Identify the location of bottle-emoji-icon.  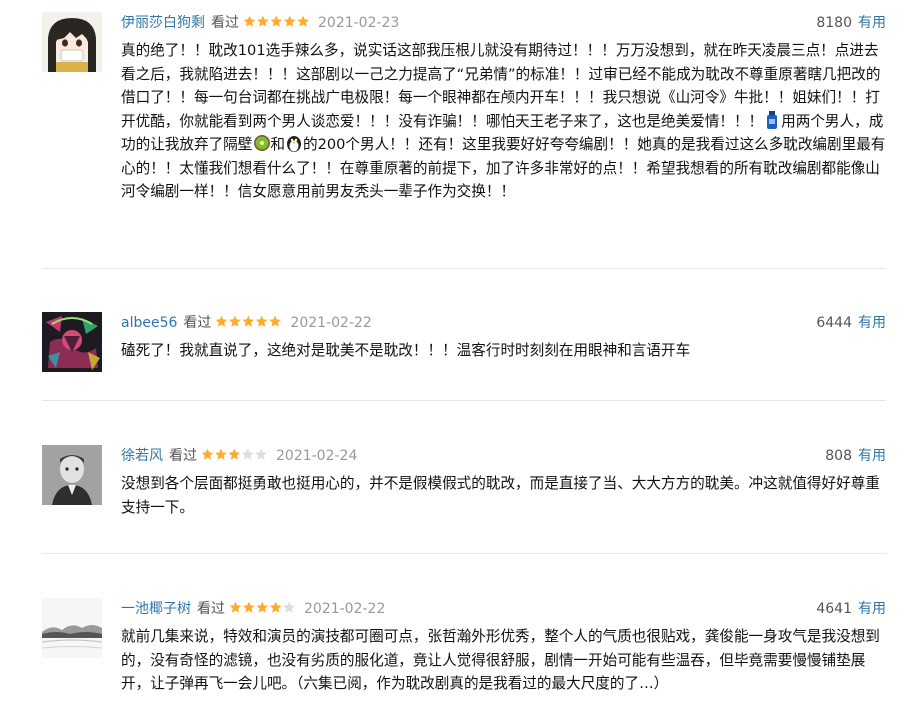
(772, 119).